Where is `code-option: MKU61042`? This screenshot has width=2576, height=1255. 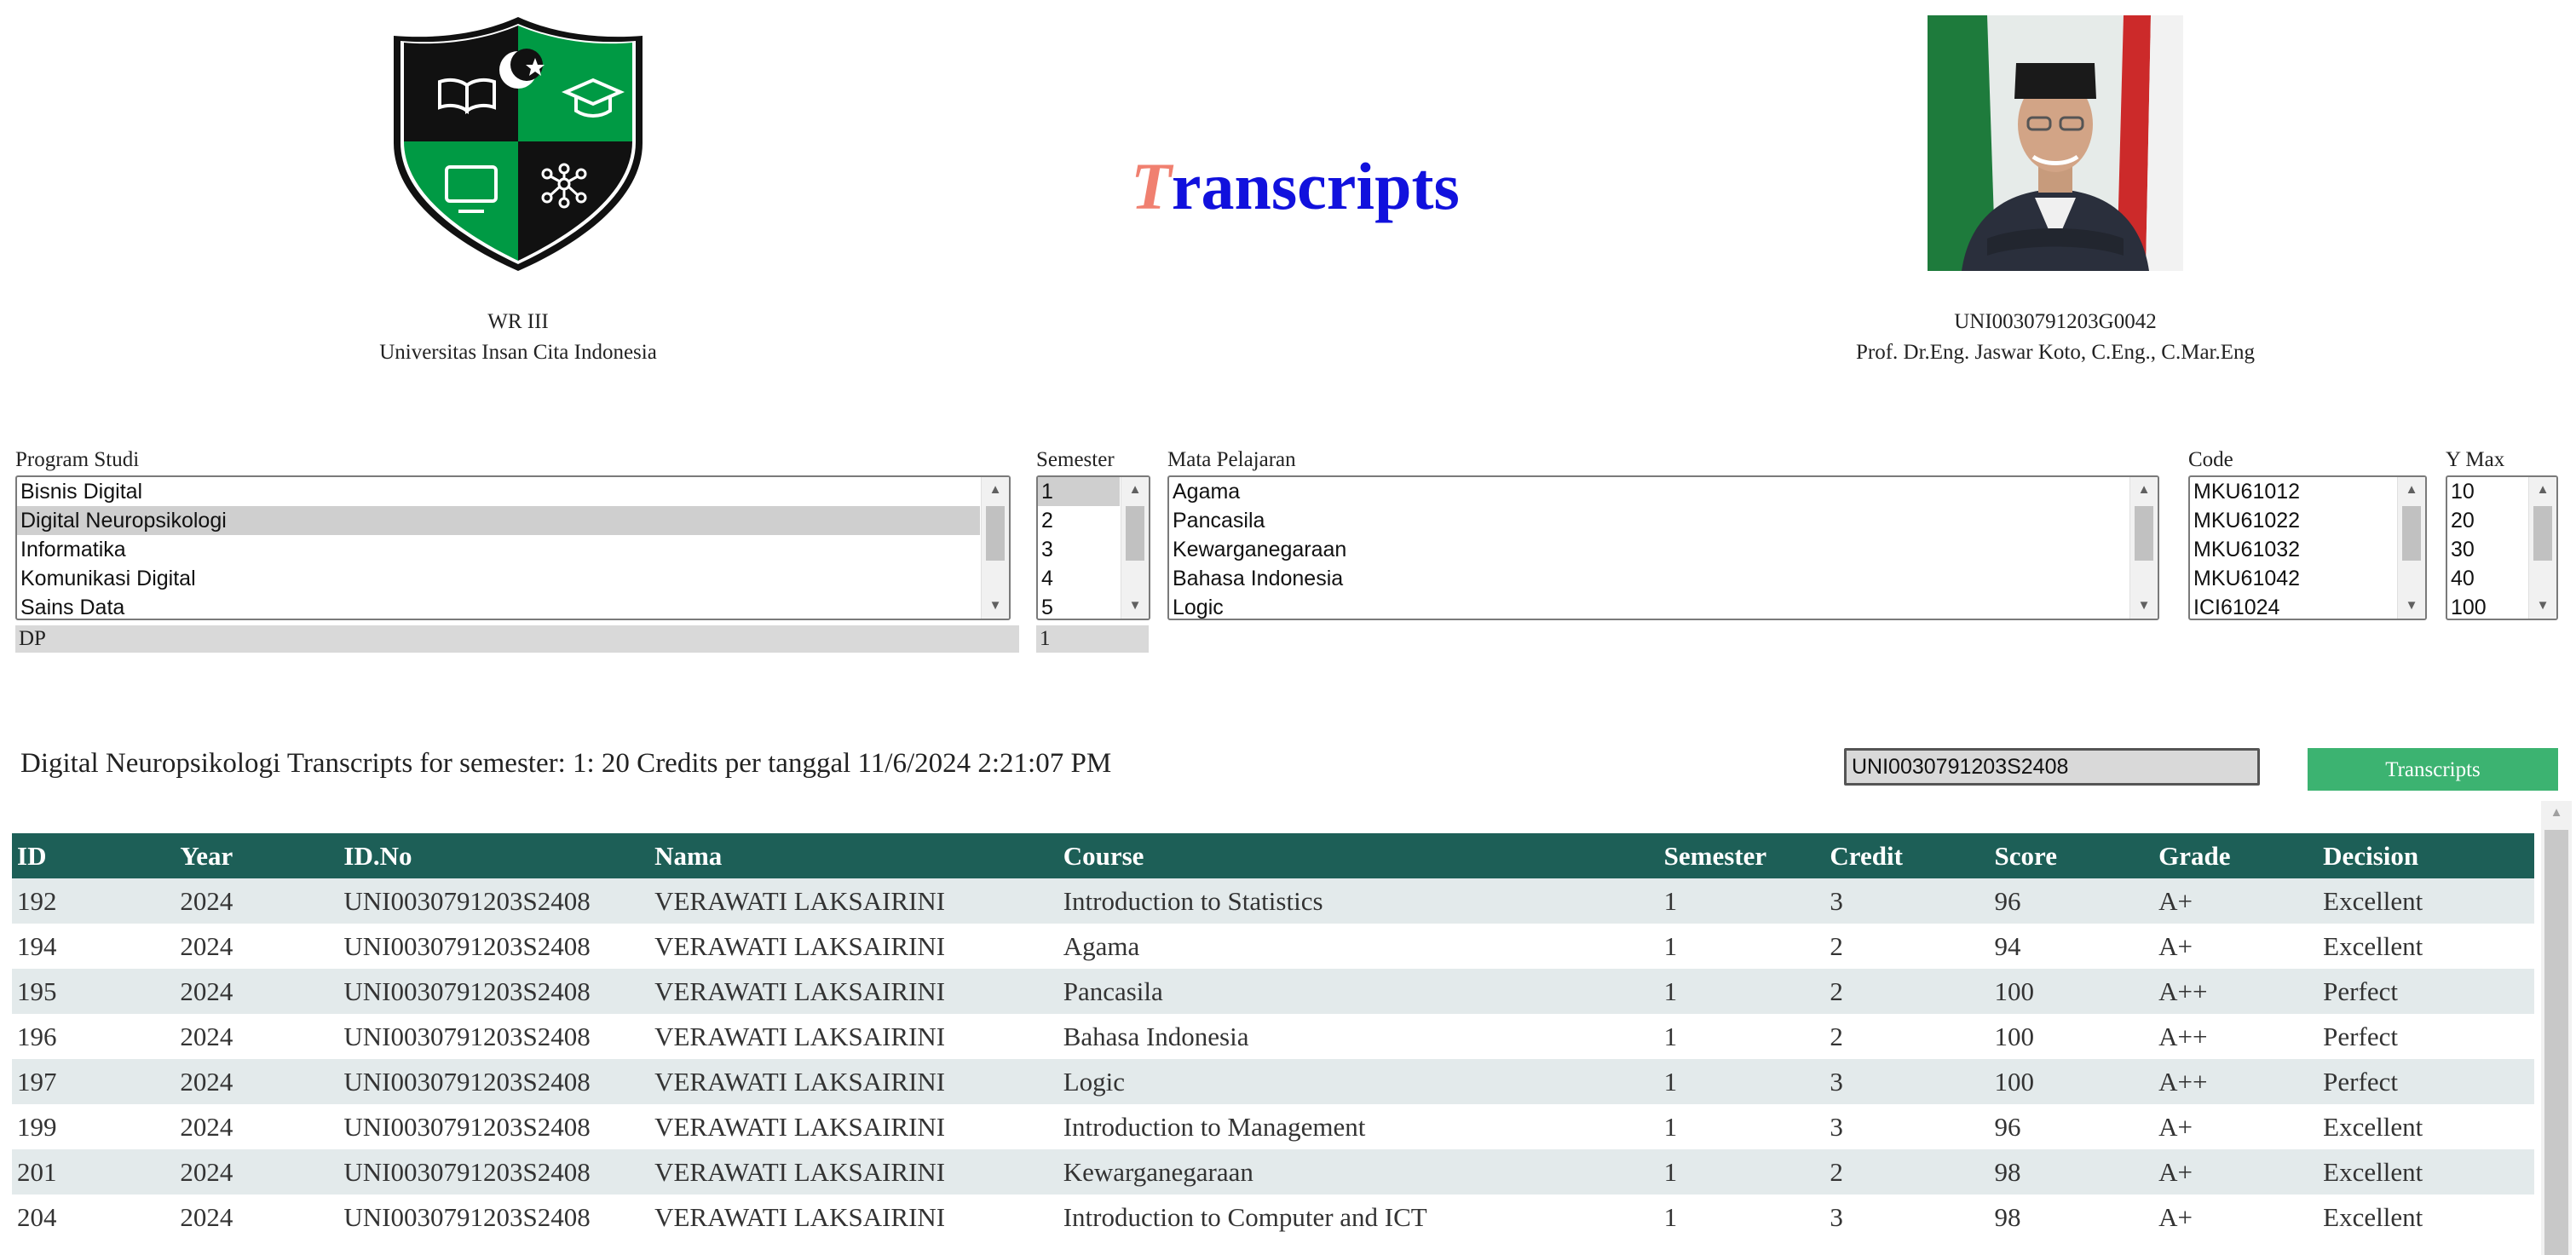 code-option: MKU61042 is located at coordinates (2293, 578).